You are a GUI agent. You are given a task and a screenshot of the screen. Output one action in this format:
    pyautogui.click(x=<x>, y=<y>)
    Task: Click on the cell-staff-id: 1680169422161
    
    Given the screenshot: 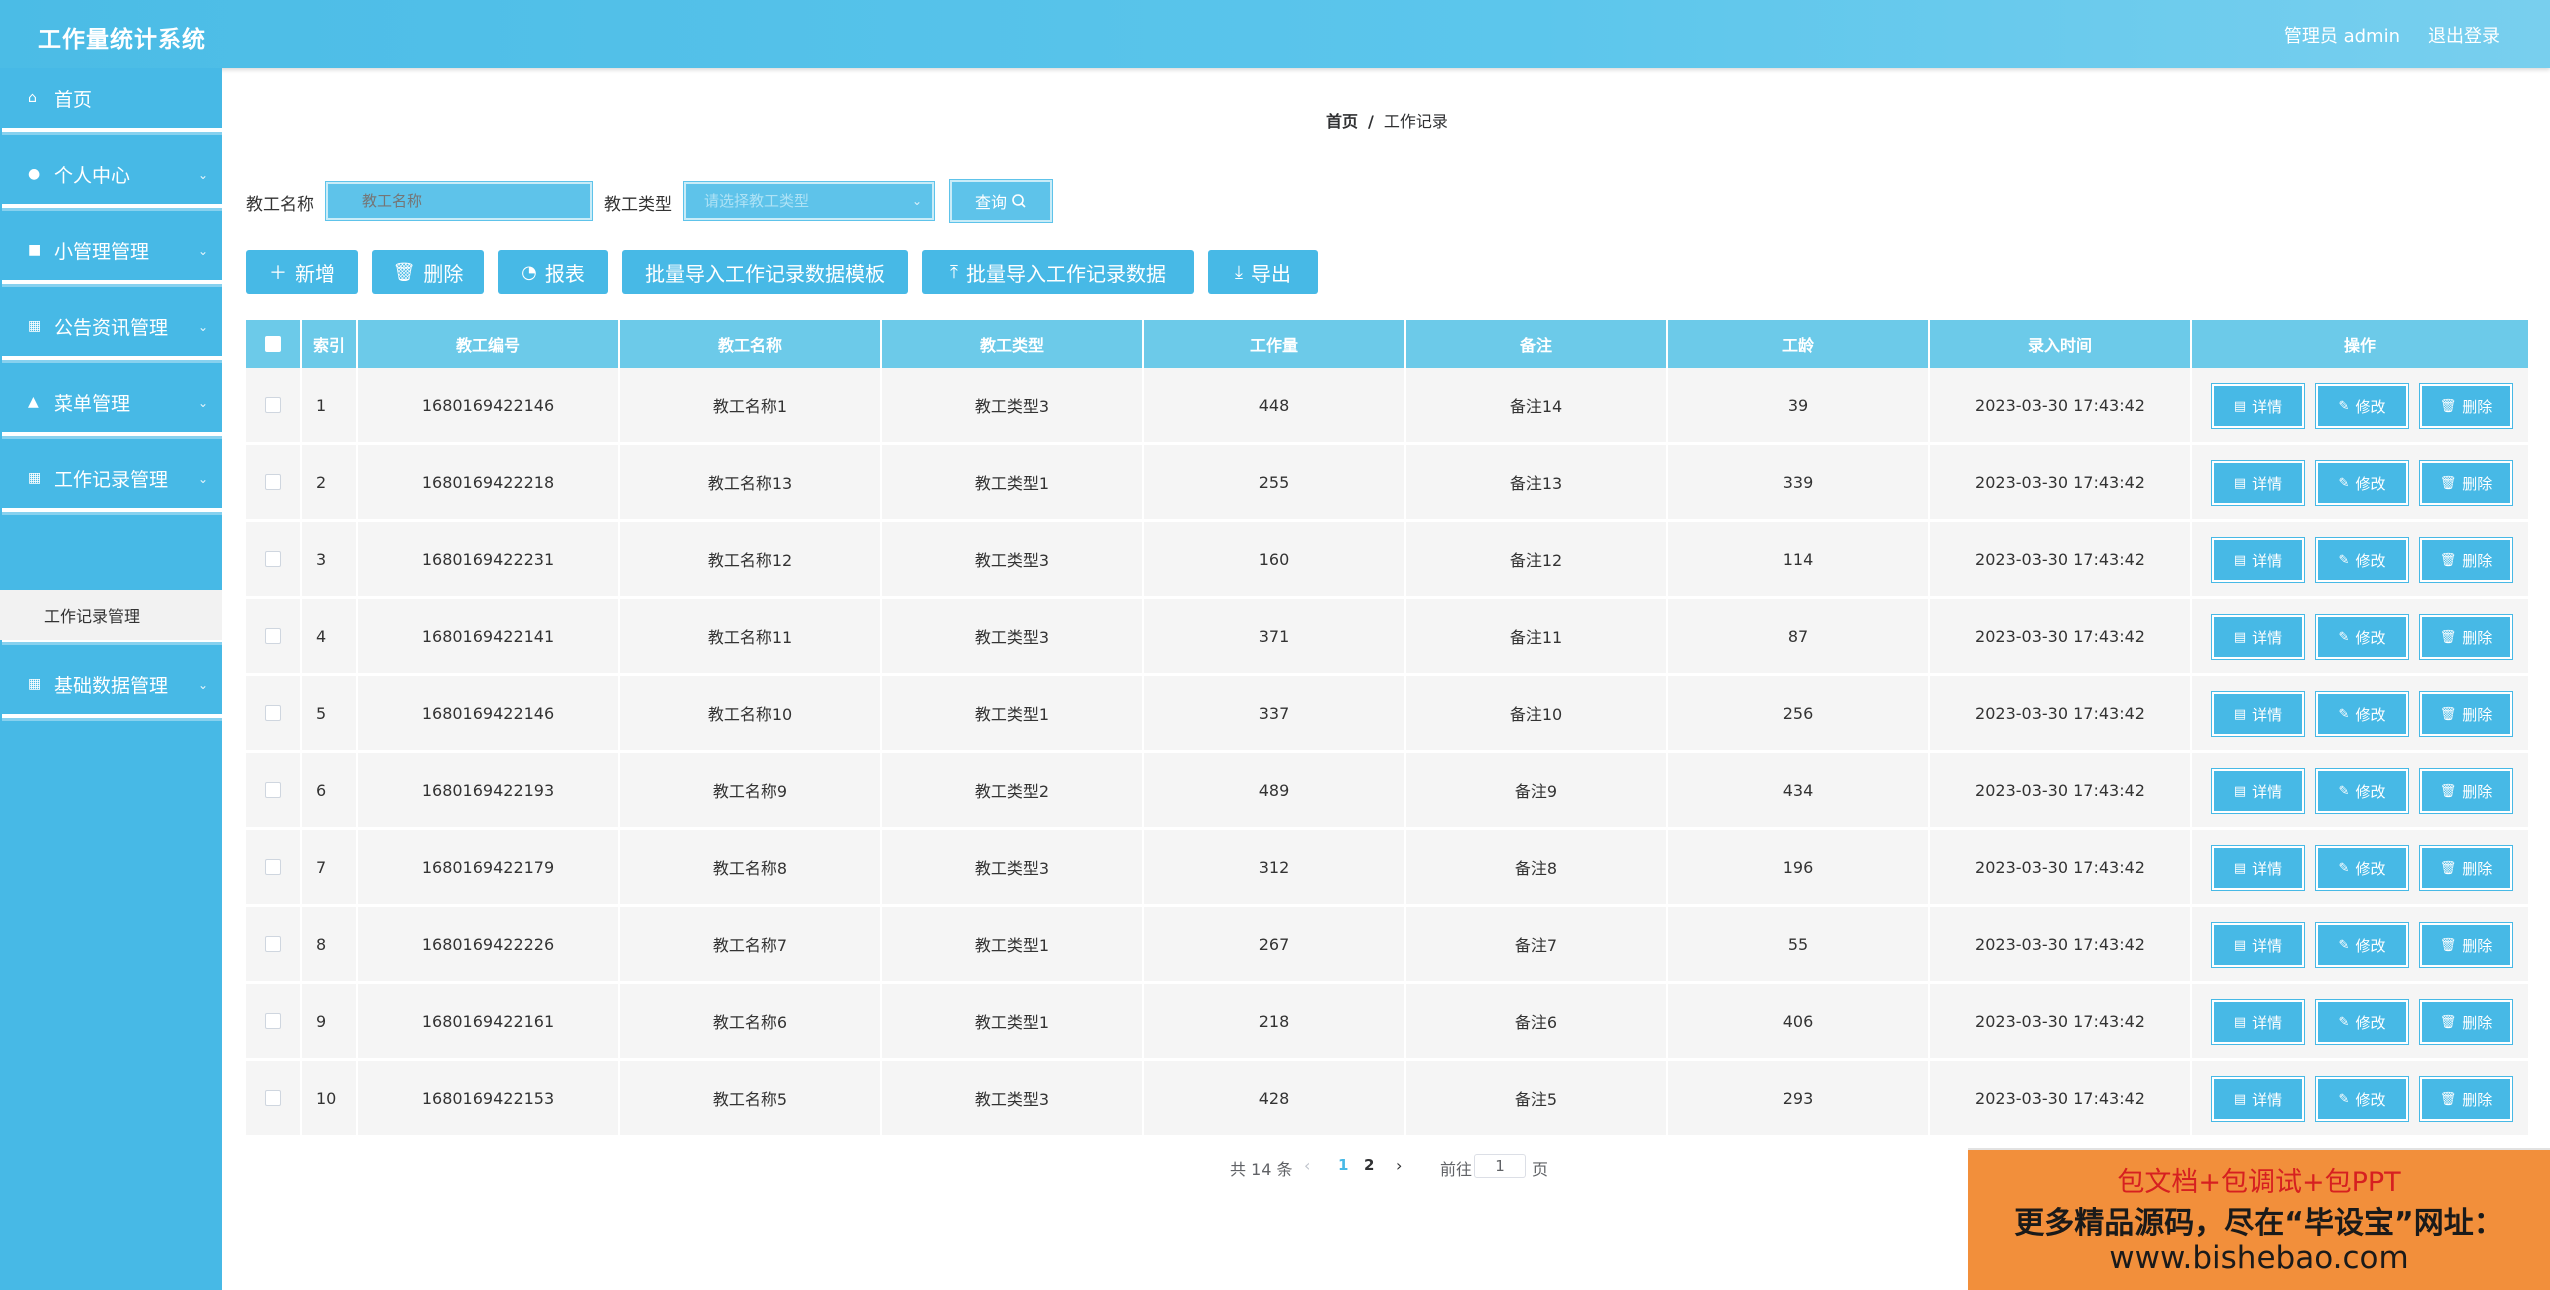 What is the action you would take?
    pyautogui.click(x=489, y=1021)
    